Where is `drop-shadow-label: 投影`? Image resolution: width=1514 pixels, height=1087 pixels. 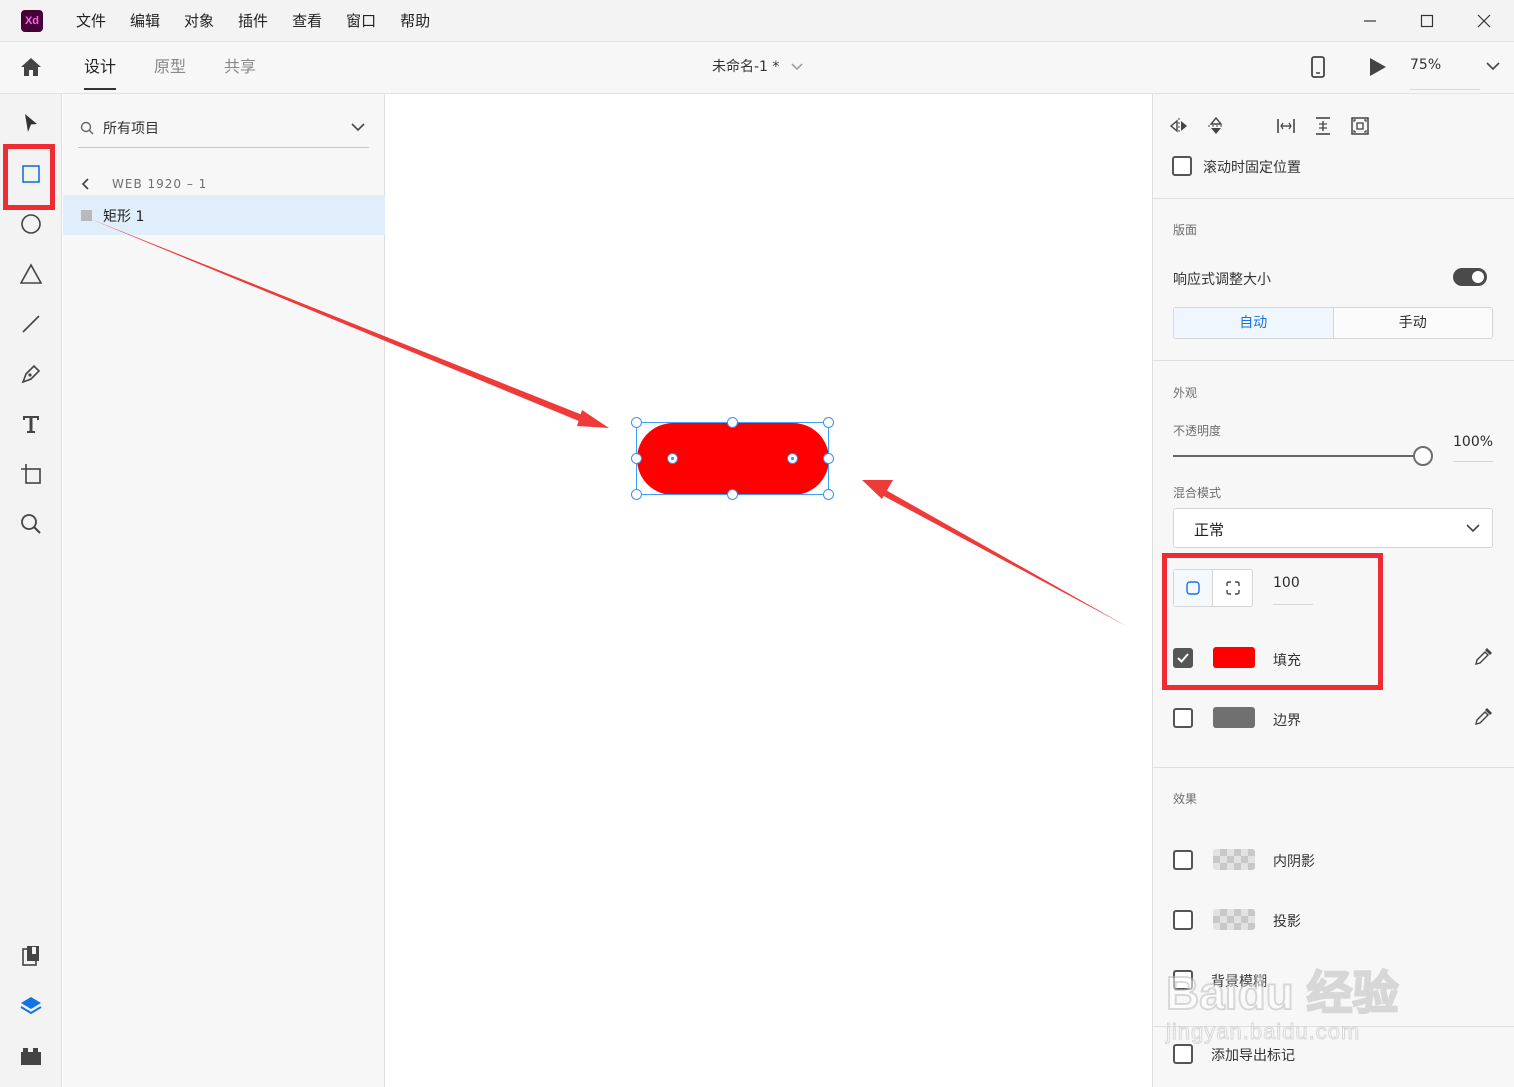
drop-shadow-label: 投影 is located at coordinates (1287, 922).